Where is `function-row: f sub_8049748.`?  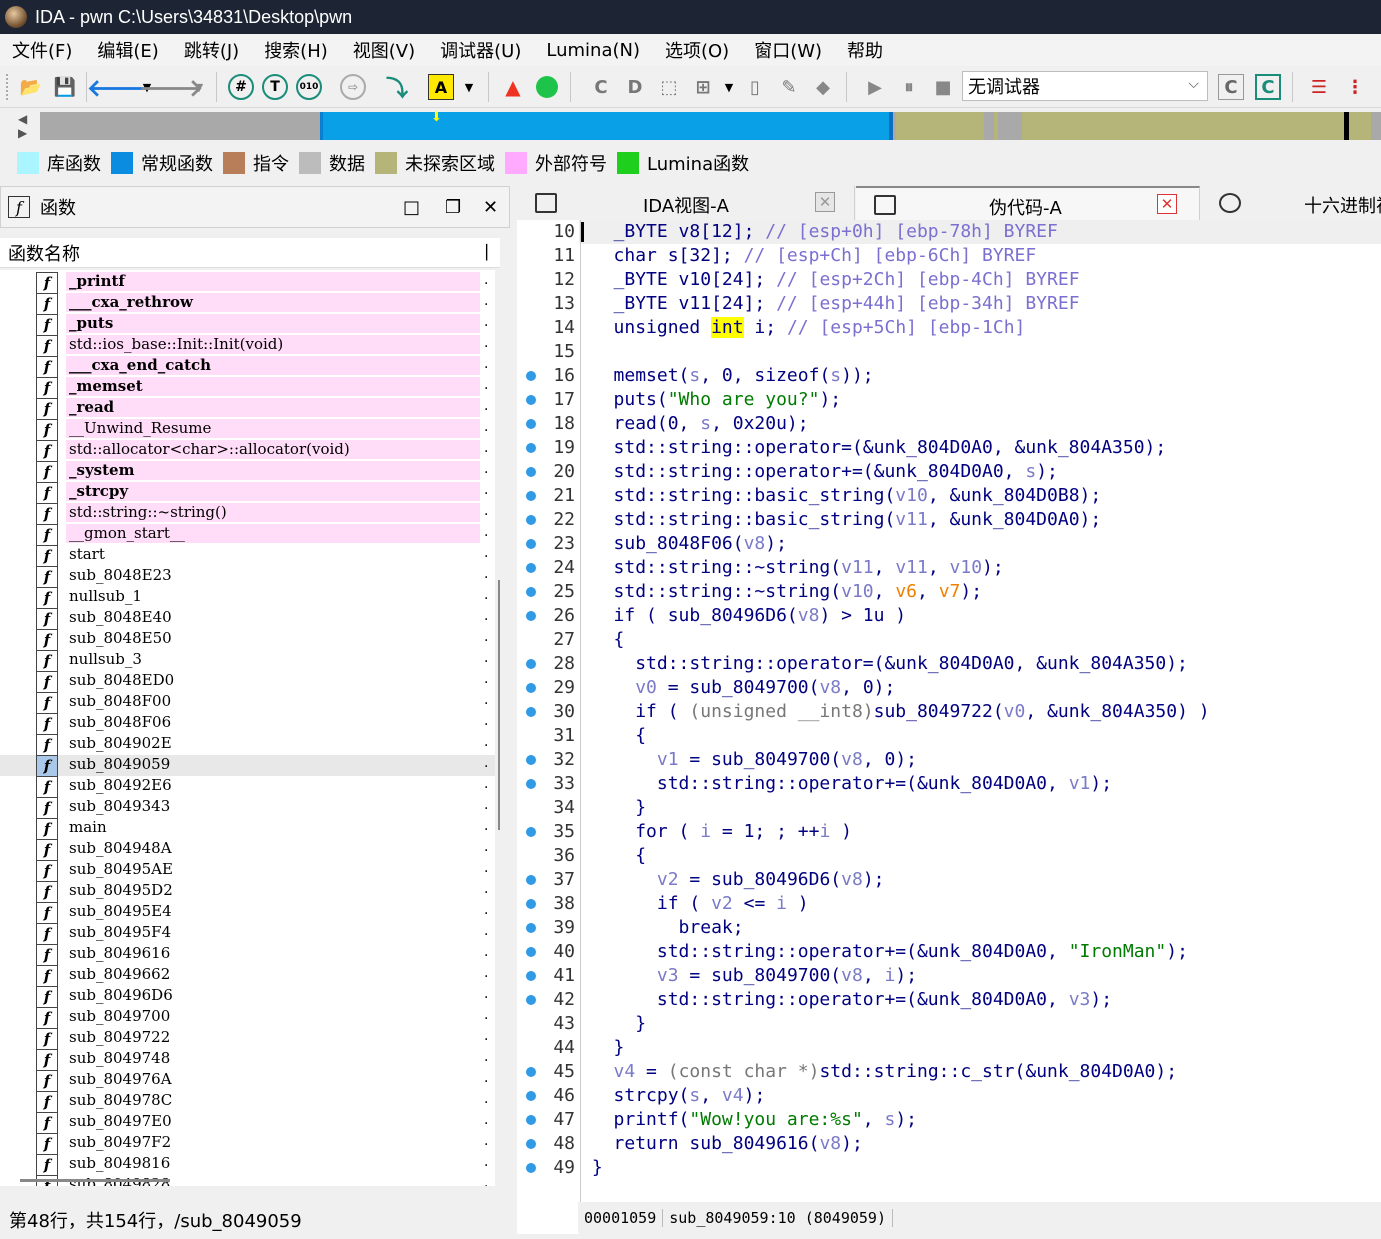 function-row: f sub_8049748. is located at coordinates (247, 1059).